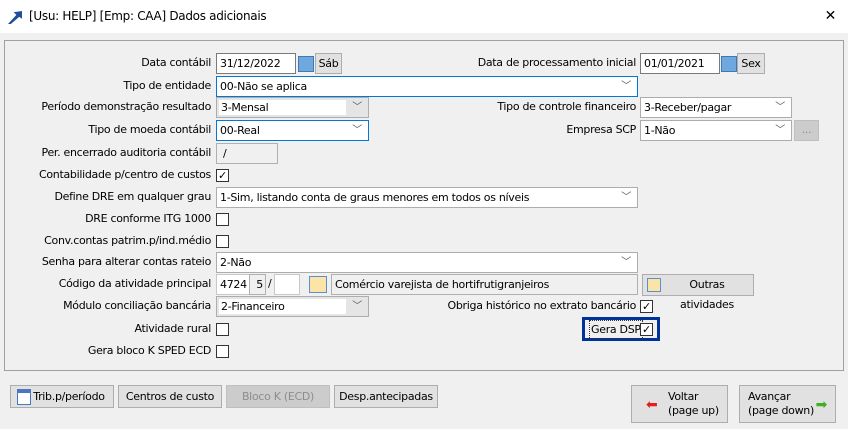  What do you see at coordinates (787, 404) in the screenshot?
I see `avancar-button: ➡ Avançar (page down)` at bounding box center [787, 404].